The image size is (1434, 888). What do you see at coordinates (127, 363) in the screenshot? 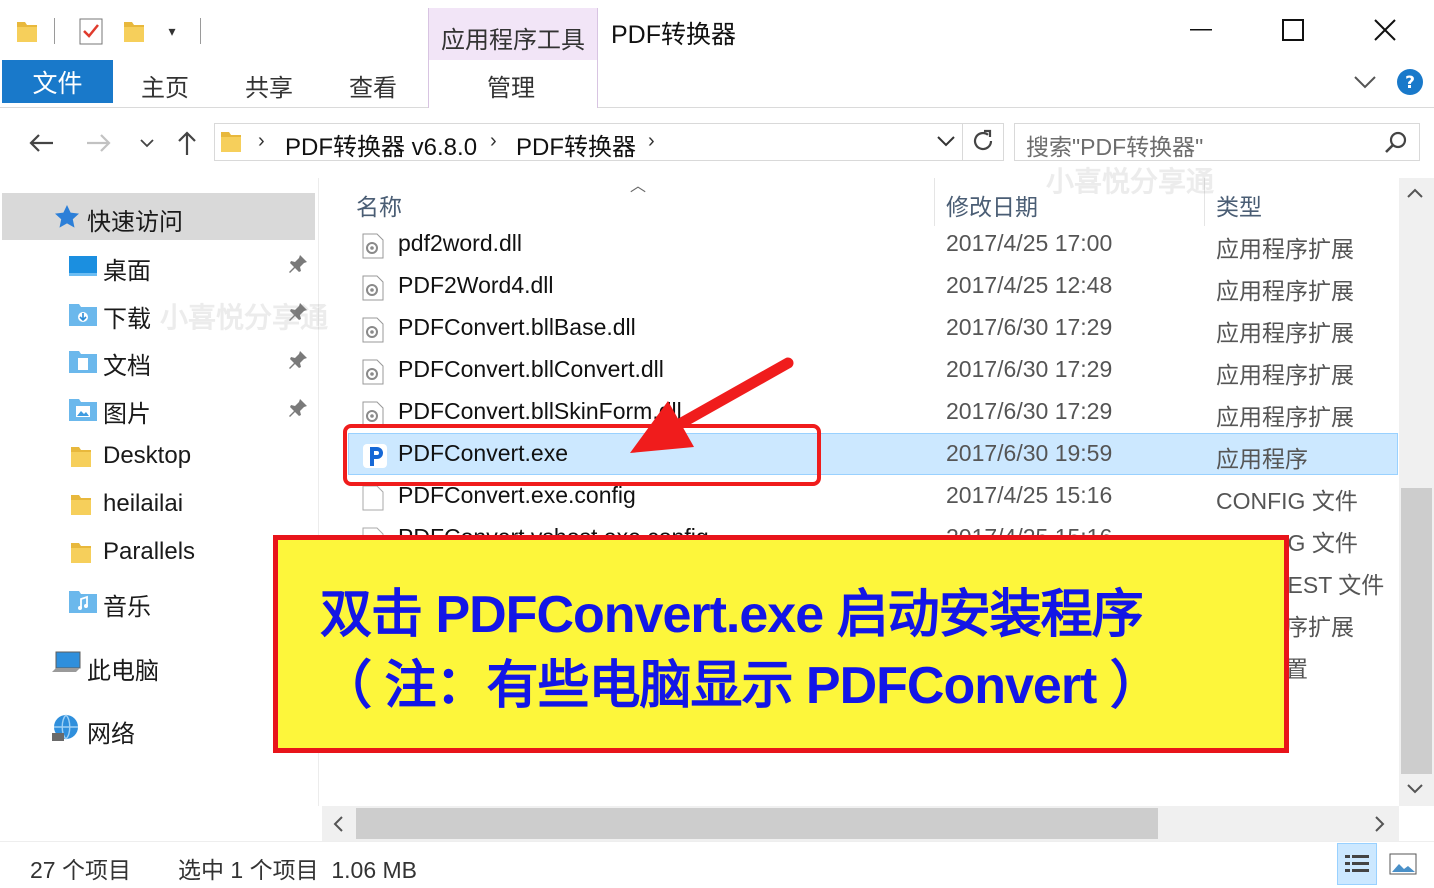
I see `nav-item-documents: 文档` at bounding box center [127, 363].